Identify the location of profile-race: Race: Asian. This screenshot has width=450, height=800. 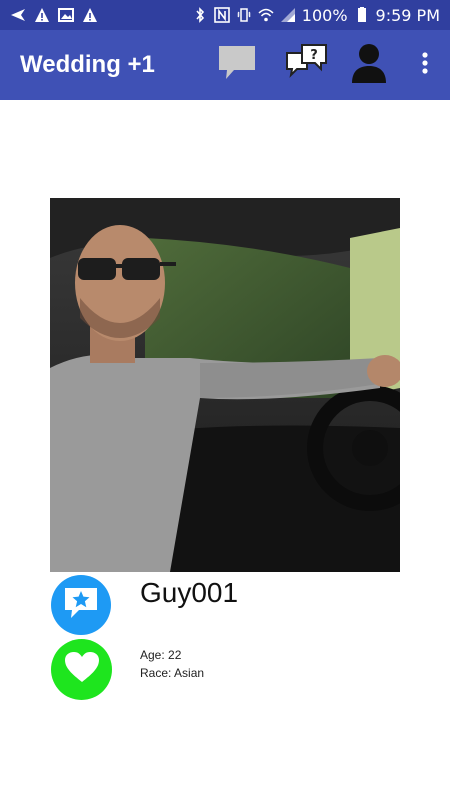
(172, 673).